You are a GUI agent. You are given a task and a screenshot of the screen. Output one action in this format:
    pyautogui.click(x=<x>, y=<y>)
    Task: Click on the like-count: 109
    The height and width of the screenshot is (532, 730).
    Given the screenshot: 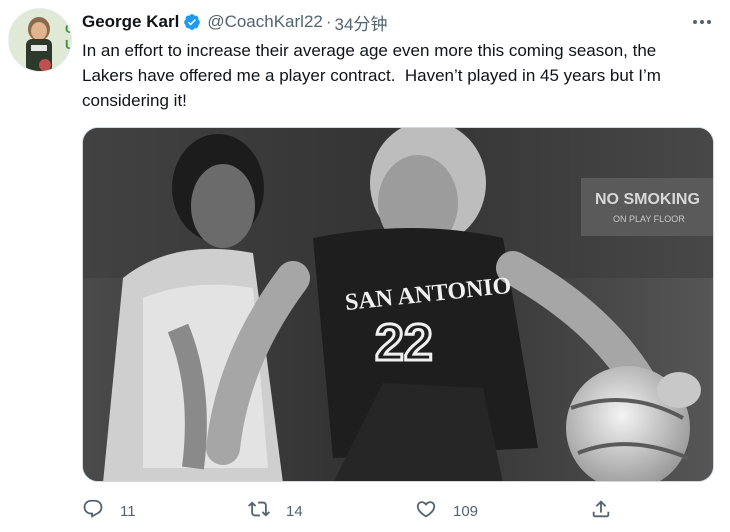 What is the action you would take?
    pyautogui.click(x=466, y=511)
    